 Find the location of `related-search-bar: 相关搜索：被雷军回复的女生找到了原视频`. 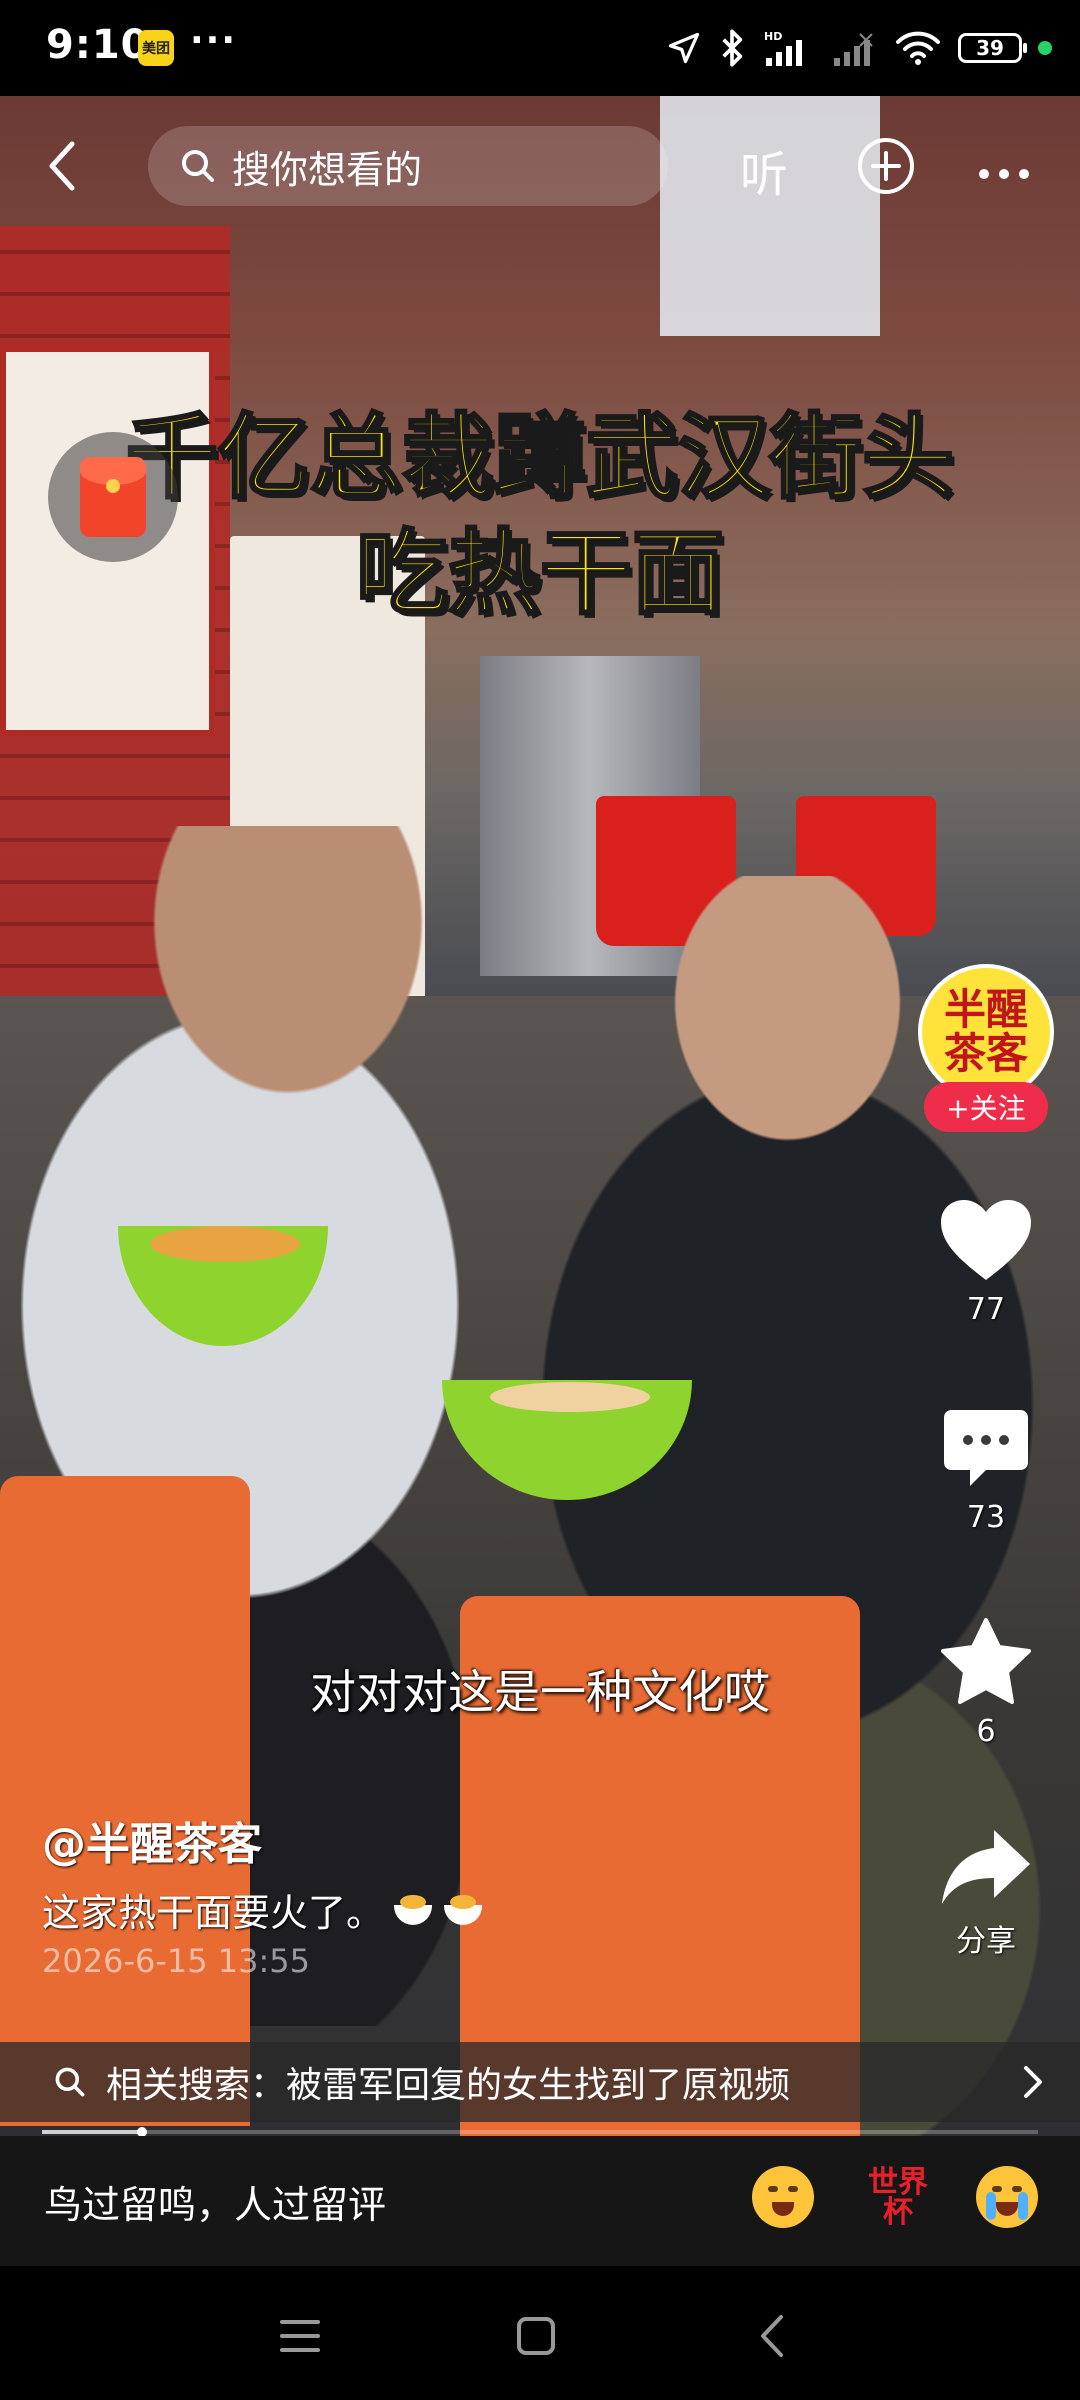

related-search-bar: 相关搜索：被雷军回复的女生找到了原视频 is located at coordinates (540, 2082).